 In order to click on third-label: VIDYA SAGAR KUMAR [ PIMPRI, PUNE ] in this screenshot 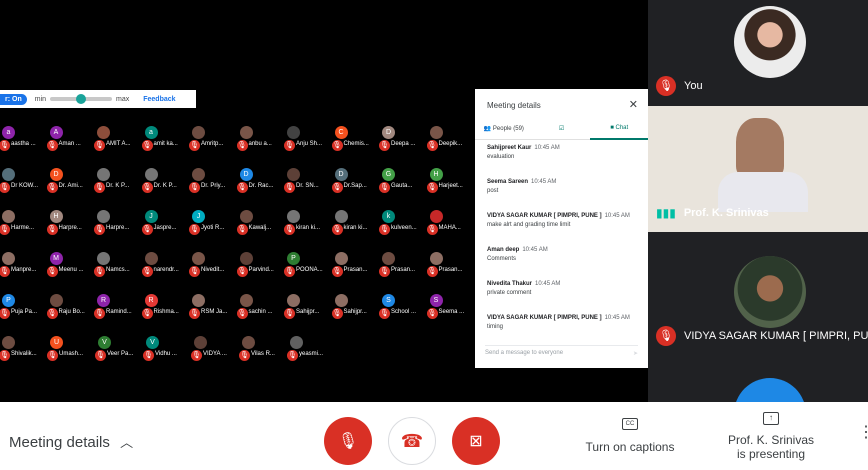, I will do `click(776, 336)`.